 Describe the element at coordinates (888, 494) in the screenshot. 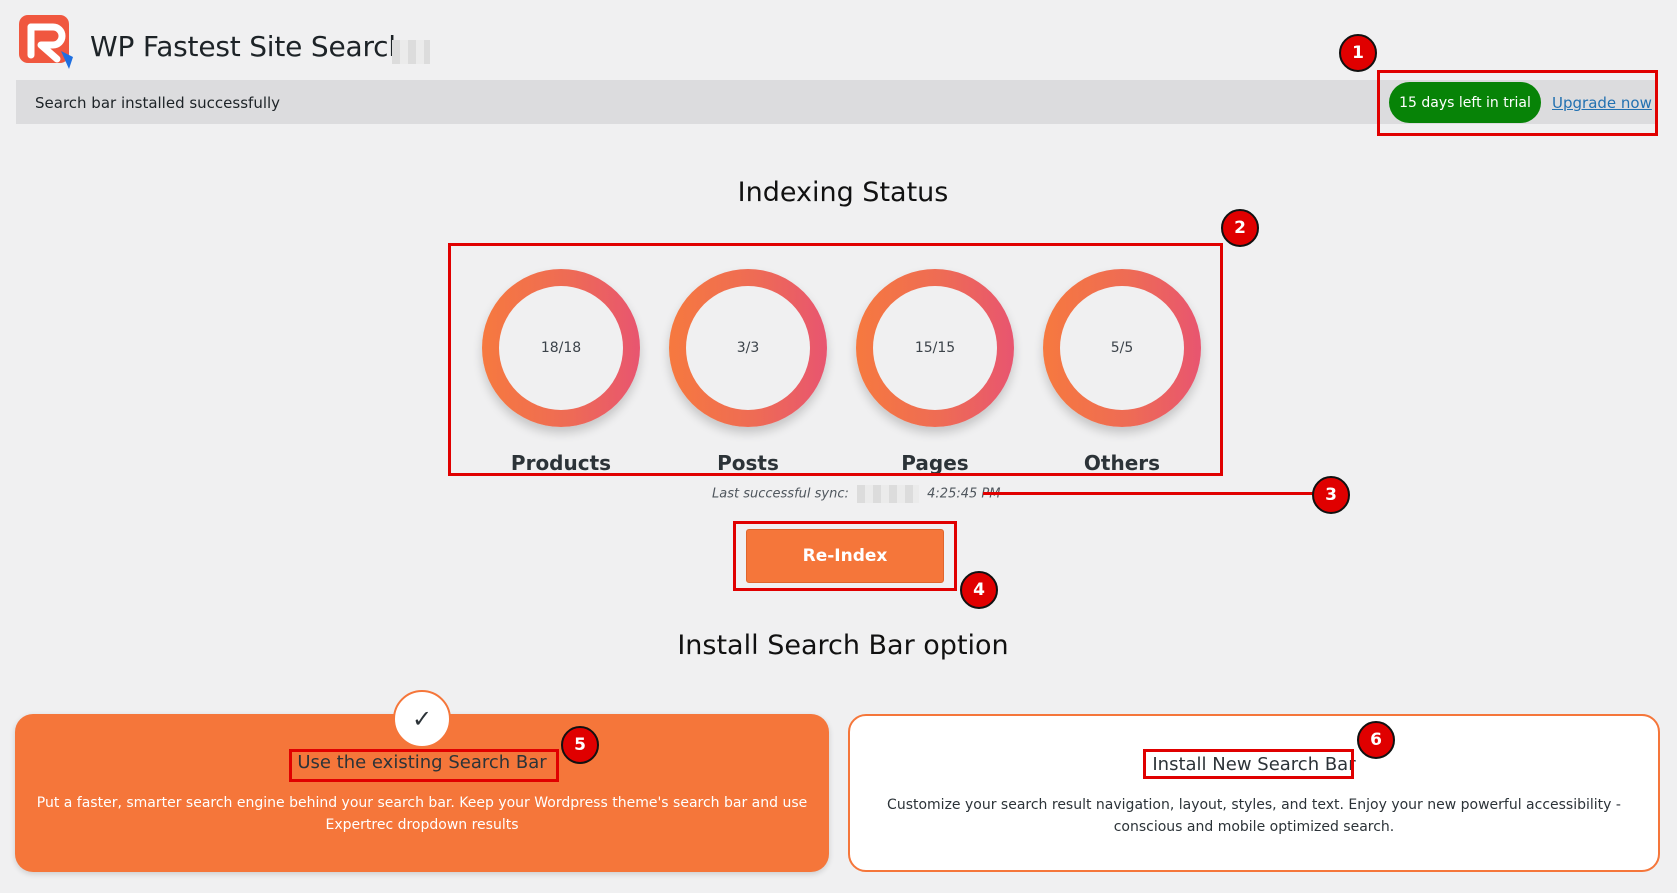

I see `redacted-date` at that location.